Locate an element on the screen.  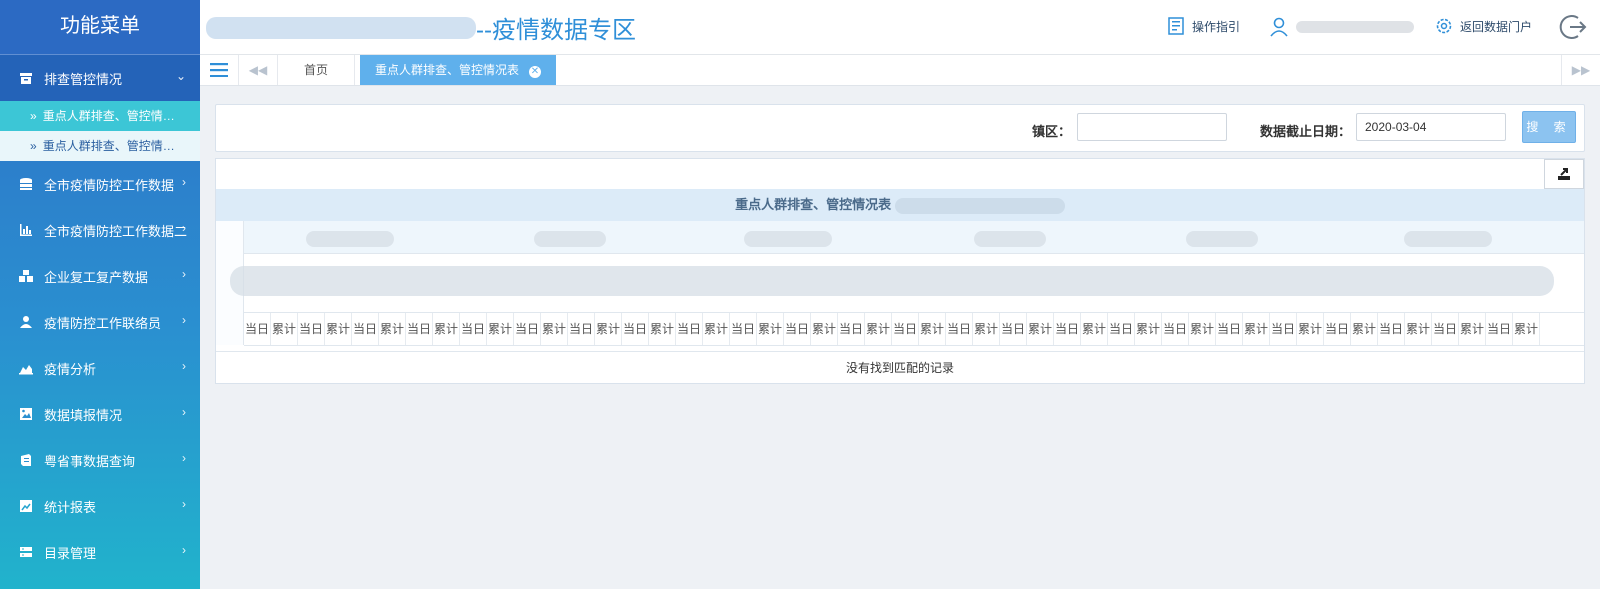
sidebar-item-label: 疫情分析 is located at coordinates (70, 369).